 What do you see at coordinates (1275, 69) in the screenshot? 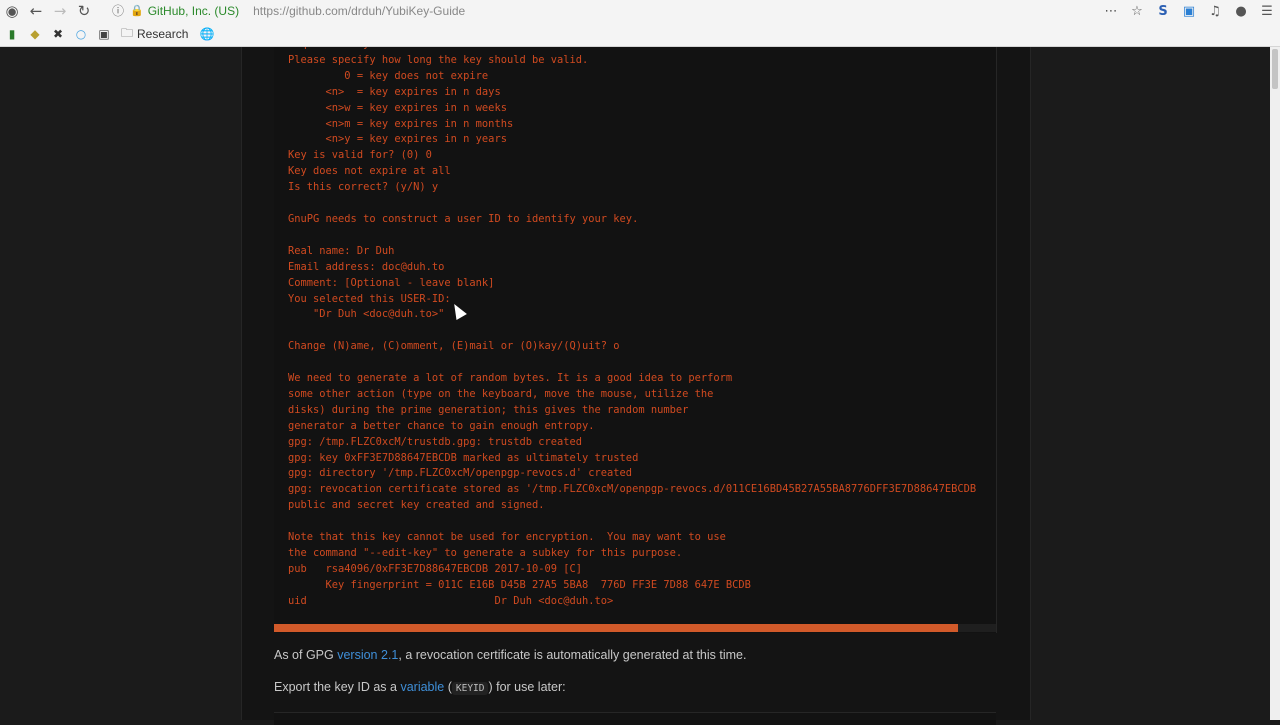
I see `page-scrollbar-thumb` at bounding box center [1275, 69].